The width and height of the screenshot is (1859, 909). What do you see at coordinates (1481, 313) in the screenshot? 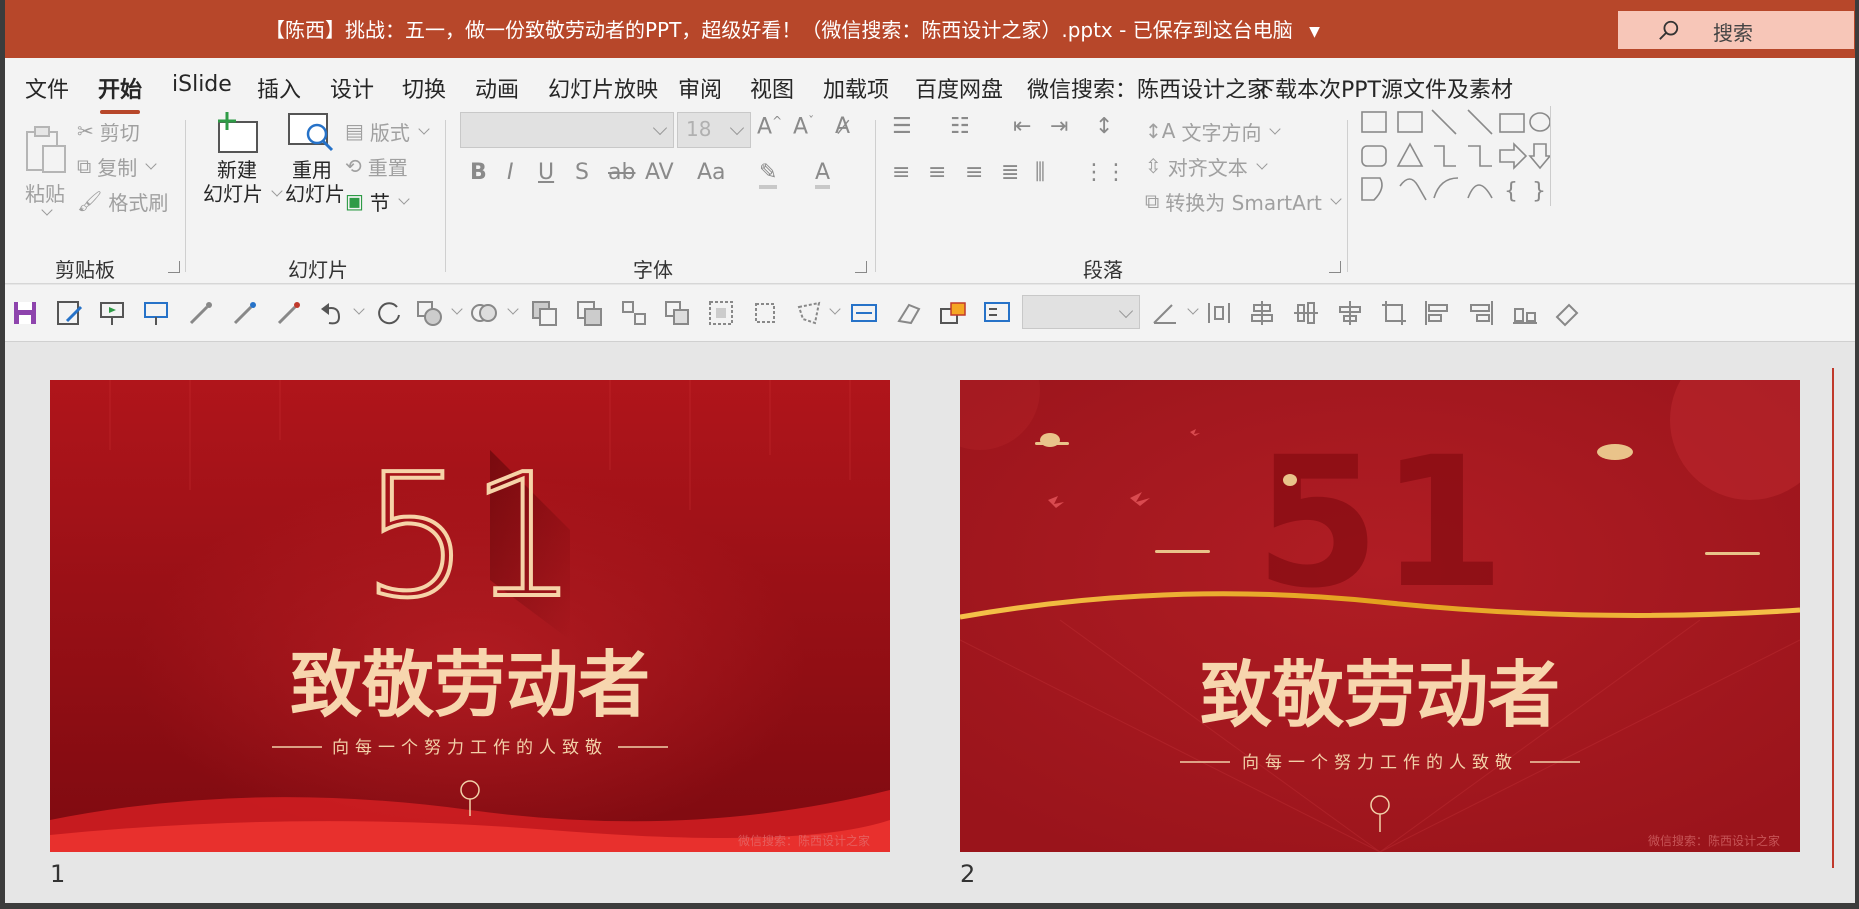
I see `align-right-objects-icon` at bounding box center [1481, 313].